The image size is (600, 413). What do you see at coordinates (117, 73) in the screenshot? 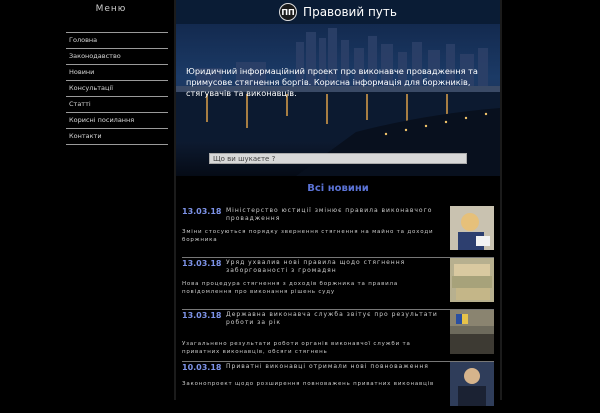
I see `sidebar-item-news: Новини` at bounding box center [117, 73].